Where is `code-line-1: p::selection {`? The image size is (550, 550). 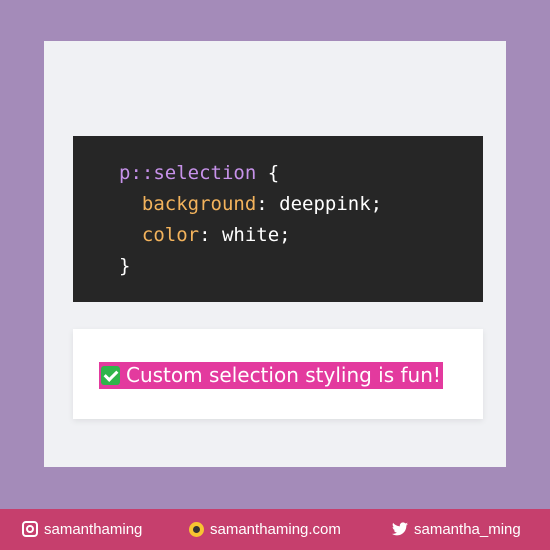 code-line-1: p::selection { is located at coordinates (301, 173).